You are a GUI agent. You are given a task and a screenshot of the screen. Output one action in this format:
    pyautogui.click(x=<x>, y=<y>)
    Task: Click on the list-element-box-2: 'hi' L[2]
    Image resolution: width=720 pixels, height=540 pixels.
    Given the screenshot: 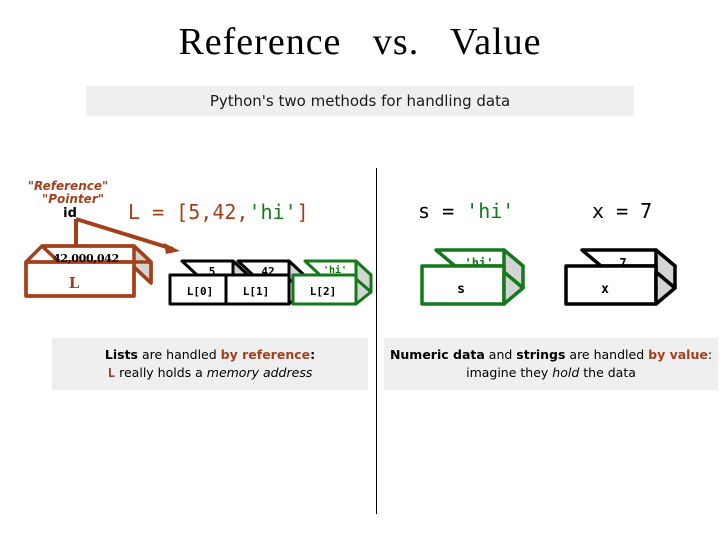 What is the action you would take?
    pyautogui.click(x=332, y=283)
    